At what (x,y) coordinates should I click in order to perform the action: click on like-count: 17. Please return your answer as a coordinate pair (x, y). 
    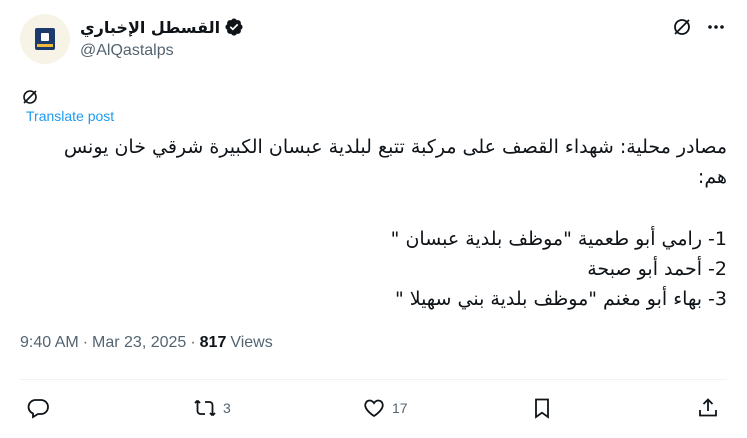
    Looking at the image, I should click on (400, 408).